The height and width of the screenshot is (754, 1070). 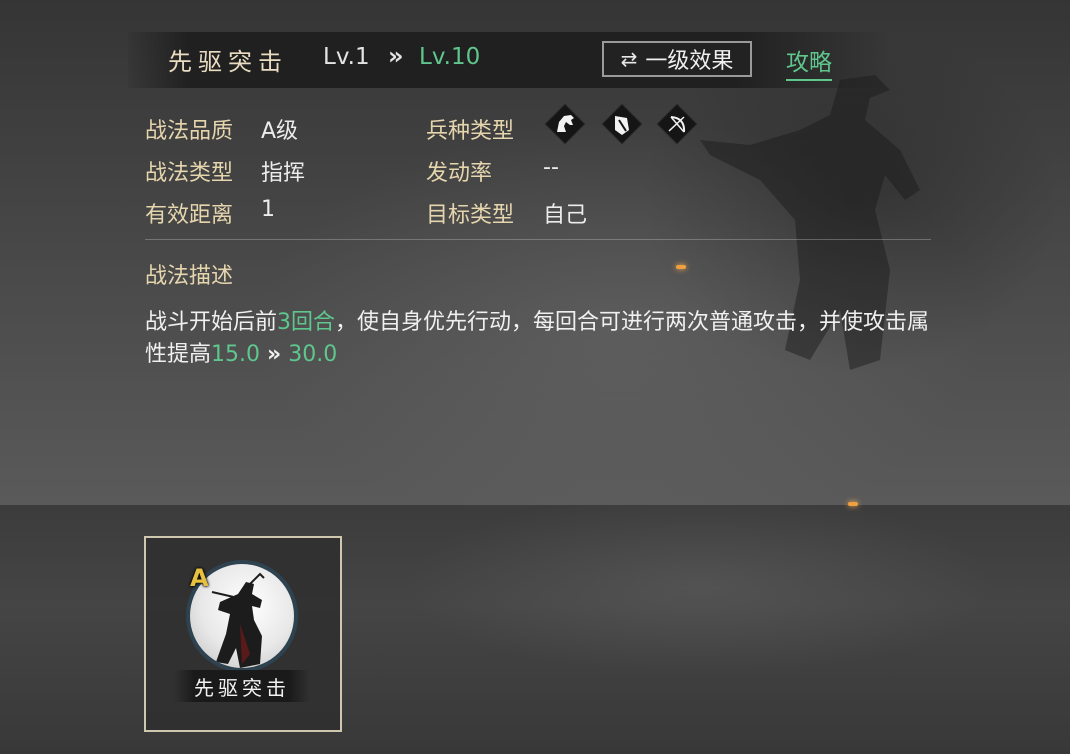 I want to click on description-highlight-max: 30.0, so click(x=313, y=354).